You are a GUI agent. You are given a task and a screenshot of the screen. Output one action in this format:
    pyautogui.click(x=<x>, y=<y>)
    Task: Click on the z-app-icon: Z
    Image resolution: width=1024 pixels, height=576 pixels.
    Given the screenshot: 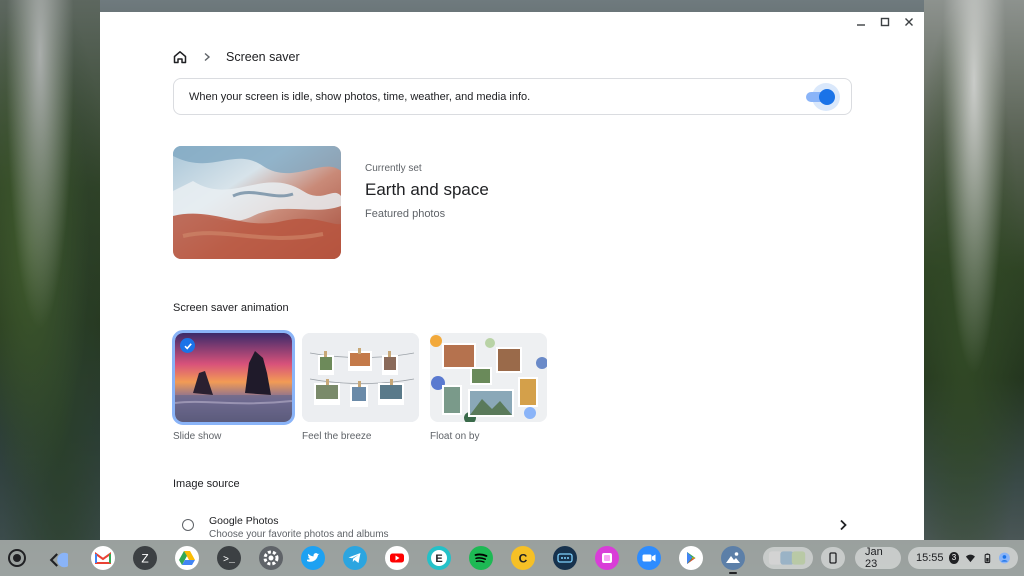 What is the action you would take?
    pyautogui.click(x=145, y=558)
    